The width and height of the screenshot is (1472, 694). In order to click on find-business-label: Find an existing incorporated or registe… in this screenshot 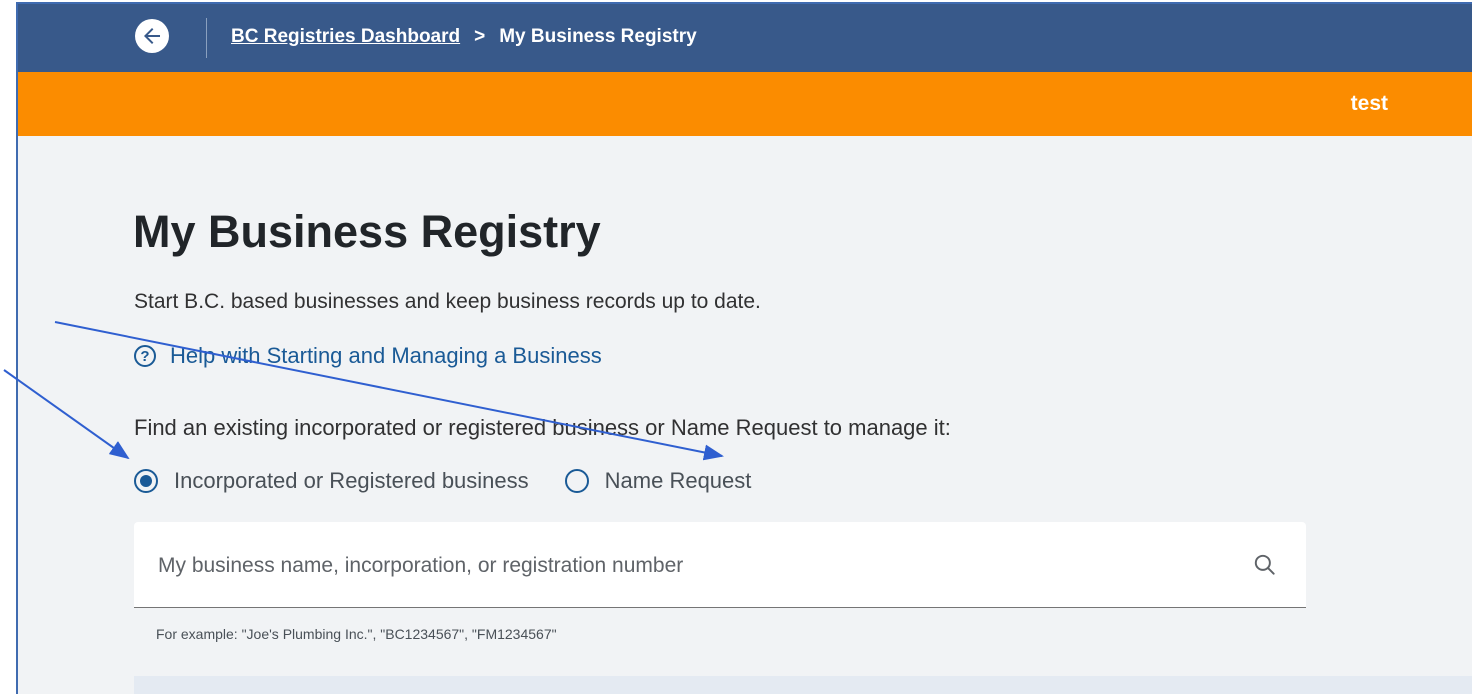, I will do `click(542, 427)`.